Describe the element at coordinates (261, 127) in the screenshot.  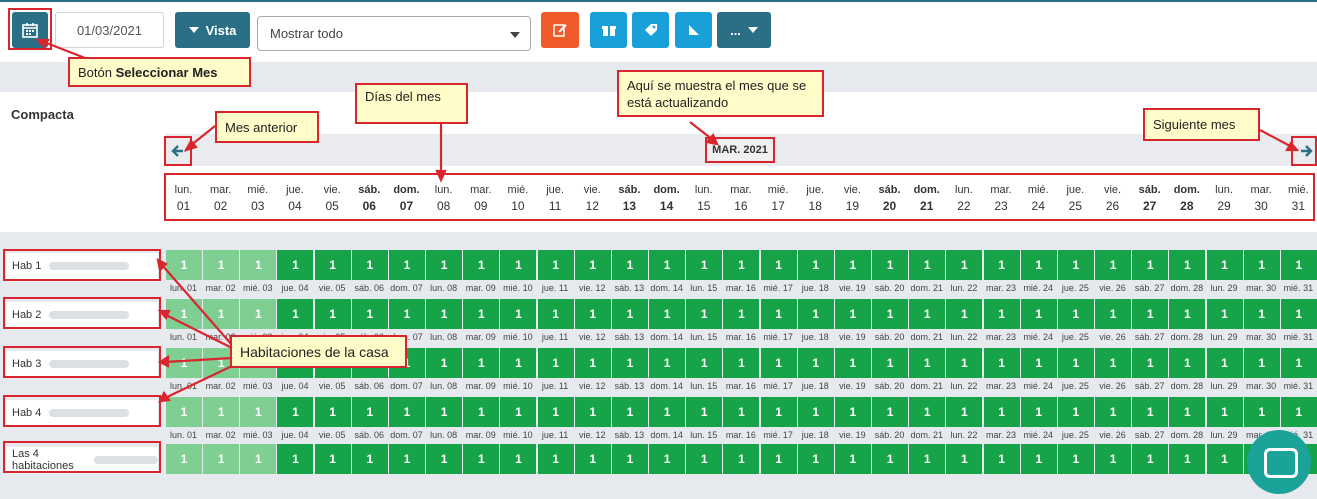
I see `annotation-prev-month-text: Mes anterior` at that location.